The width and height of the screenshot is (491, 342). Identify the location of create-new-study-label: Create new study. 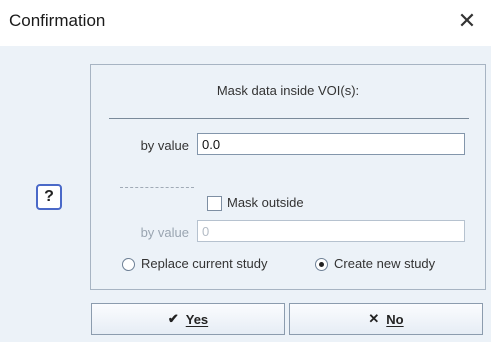
(385, 263).